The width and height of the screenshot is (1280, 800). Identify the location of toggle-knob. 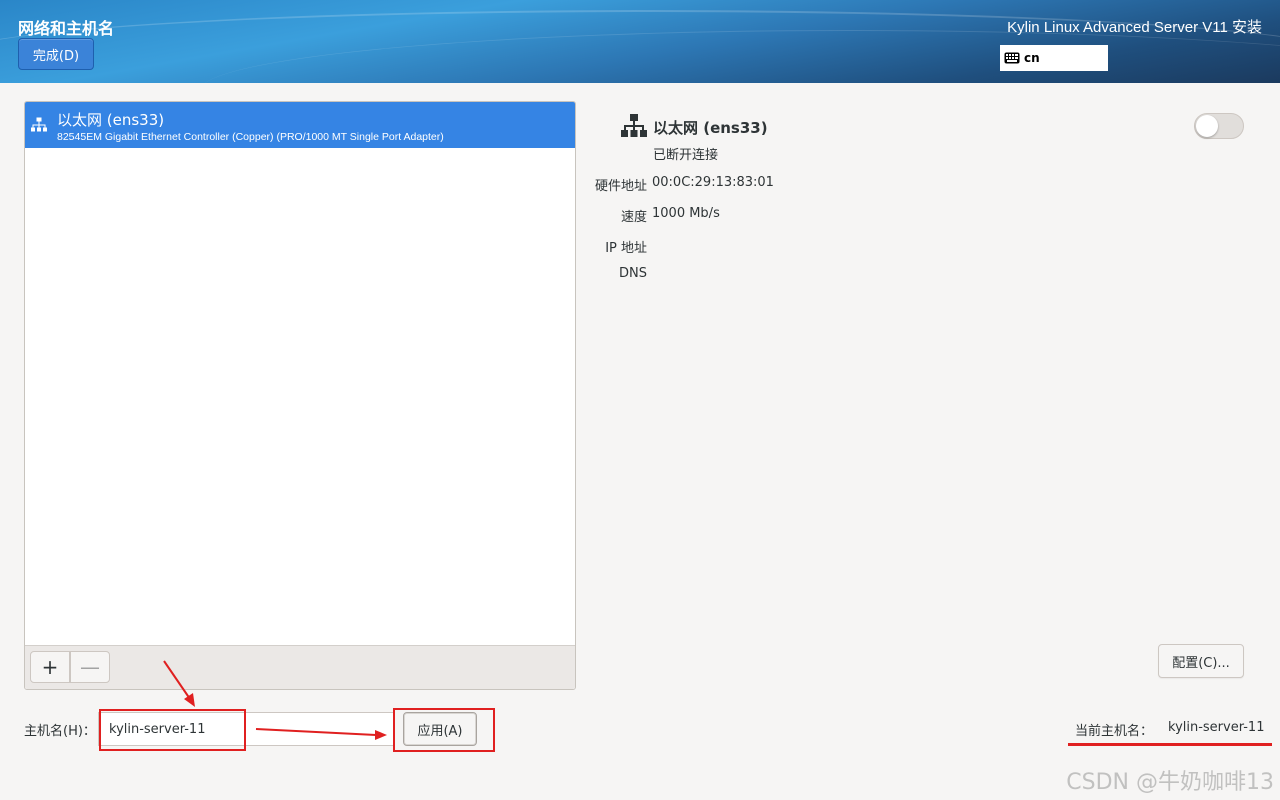
(1207, 126).